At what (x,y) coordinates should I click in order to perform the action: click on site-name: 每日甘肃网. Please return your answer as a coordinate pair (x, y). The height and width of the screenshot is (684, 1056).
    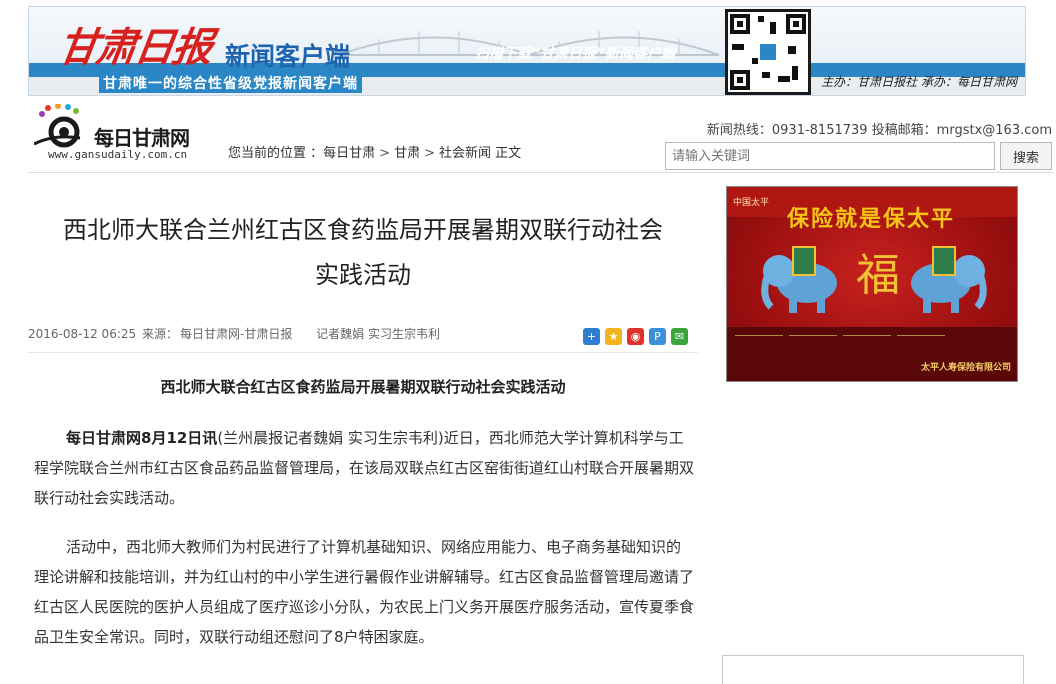
    Looking at the image, I should click on (142, 138).